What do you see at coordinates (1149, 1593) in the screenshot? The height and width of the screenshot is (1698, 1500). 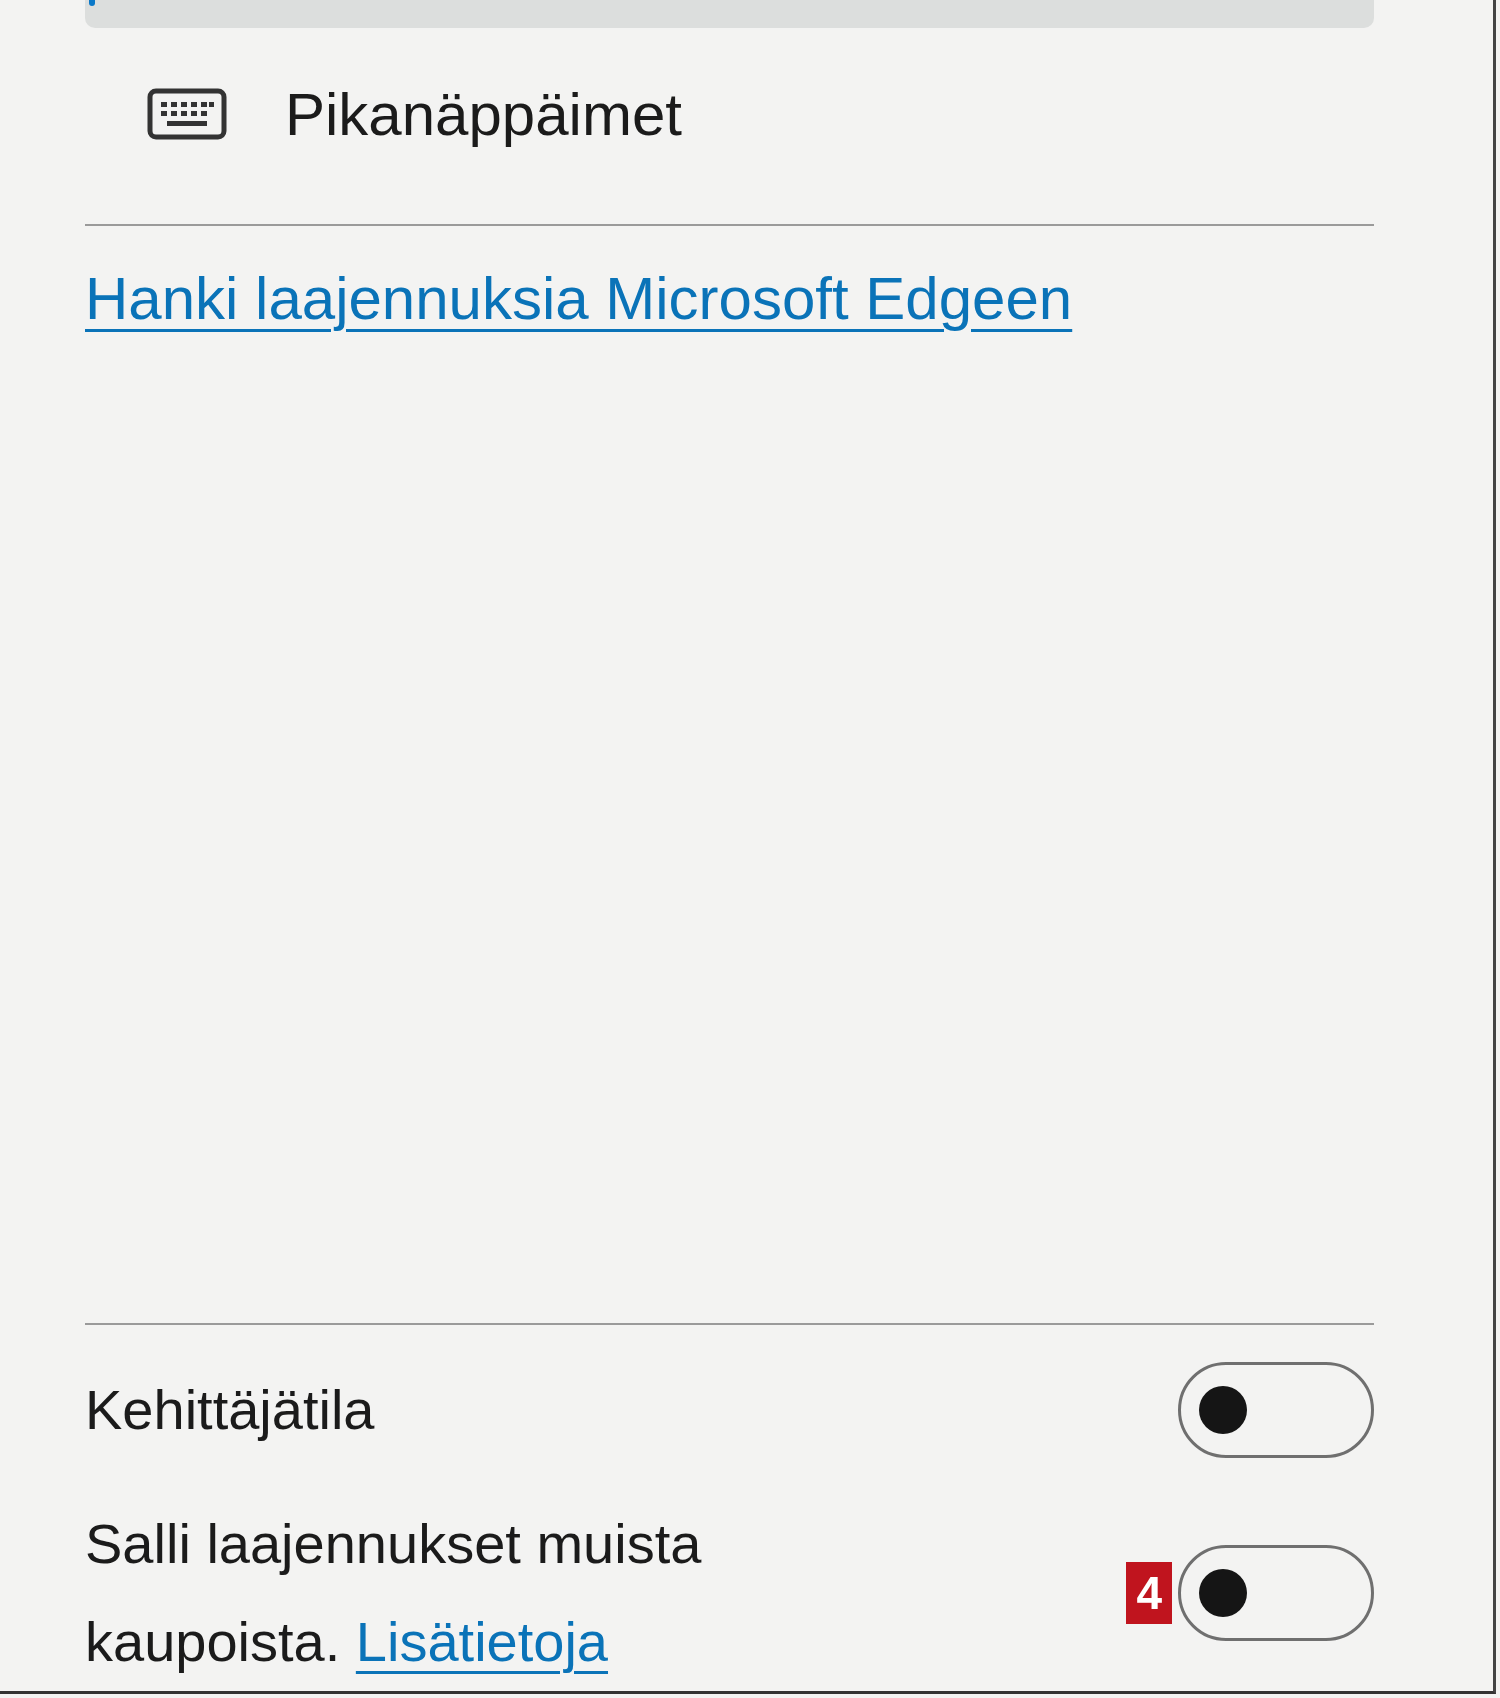 I see `number-badge: 4` at bounding box center [1149, 1593].